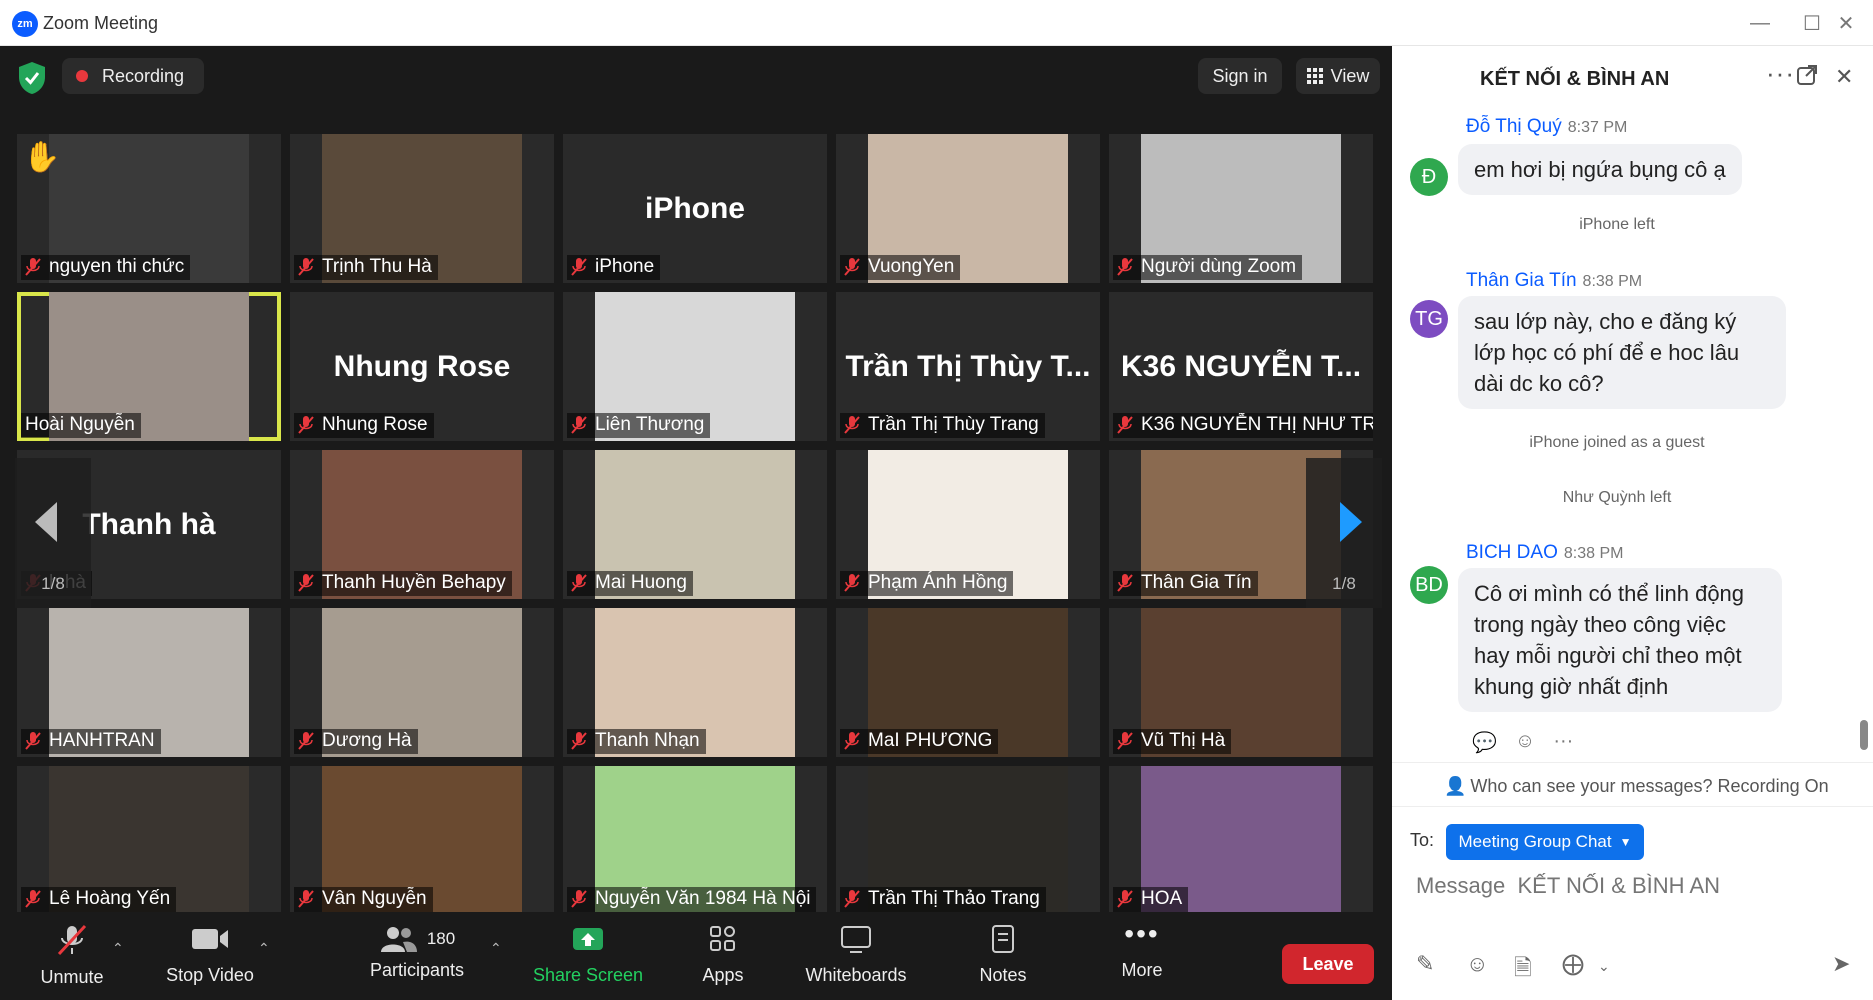  What do you see at coordinates (1626, 886) in the screenshot?
I see `message-input` at bounding box center [1626, 886].